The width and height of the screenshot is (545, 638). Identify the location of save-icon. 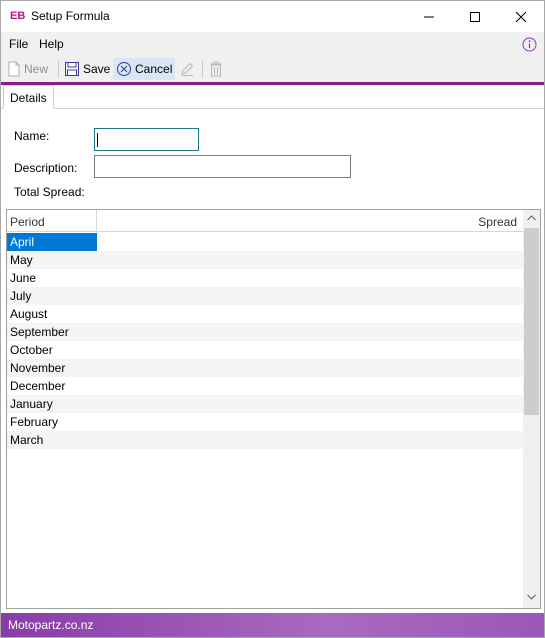
(72, 69).